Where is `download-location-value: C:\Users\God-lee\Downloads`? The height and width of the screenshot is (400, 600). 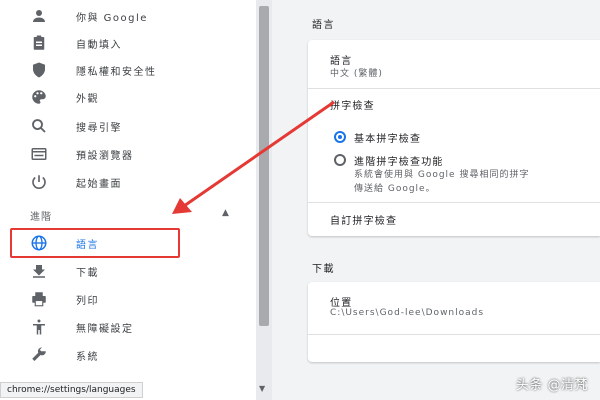 download-location-value: C:\Users\God-lee\Downloads is located at coordinates (407, 313).